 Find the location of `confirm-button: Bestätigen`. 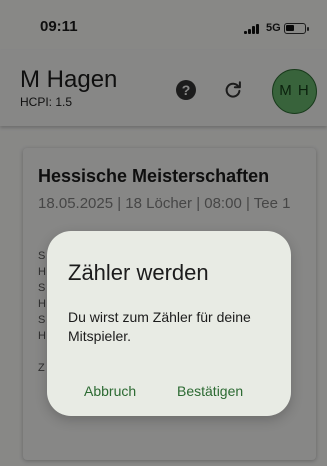

confirm-button: Bestätigen is located at coordinates (210, 391).